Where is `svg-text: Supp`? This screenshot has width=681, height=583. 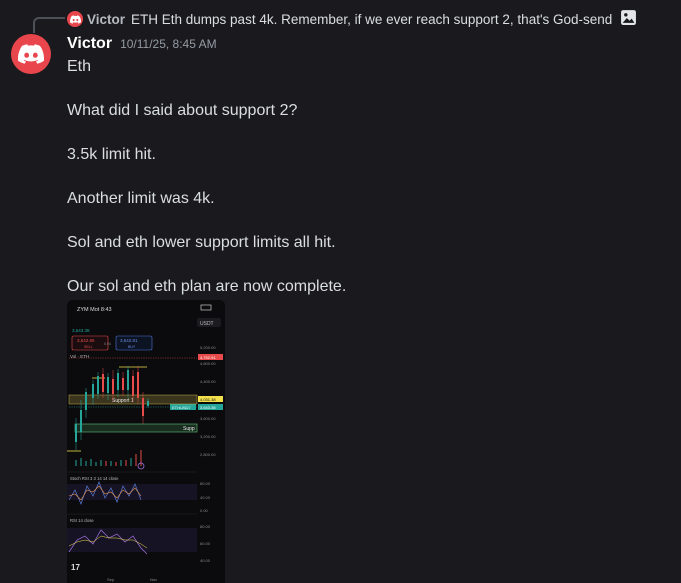 svg-text: Supp is located at coordinates (189, 429).